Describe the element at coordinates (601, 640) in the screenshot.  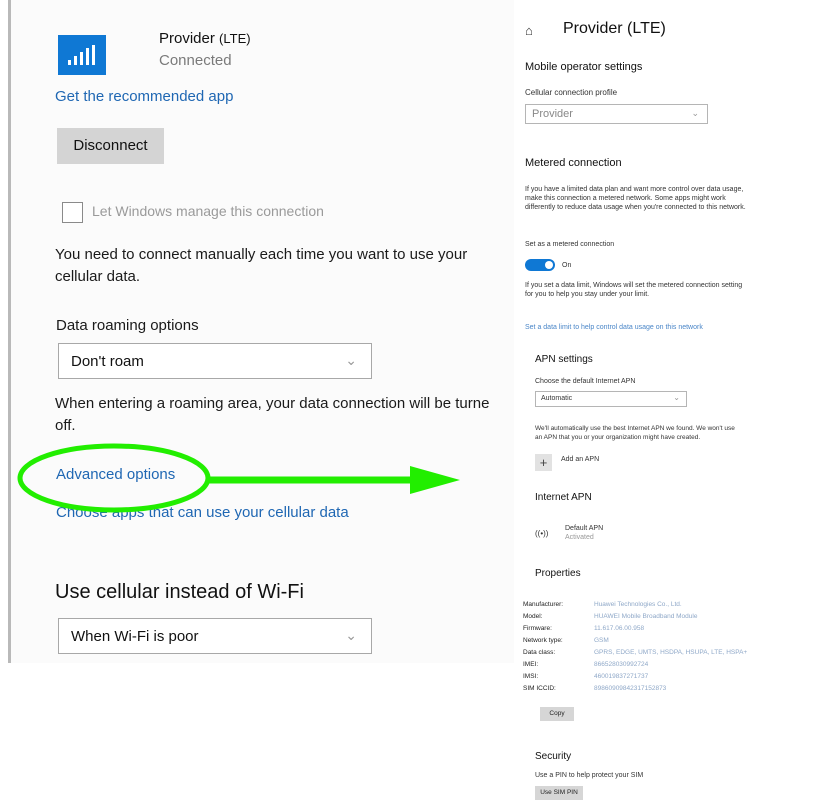
I see `property-value: GSM` at that location.